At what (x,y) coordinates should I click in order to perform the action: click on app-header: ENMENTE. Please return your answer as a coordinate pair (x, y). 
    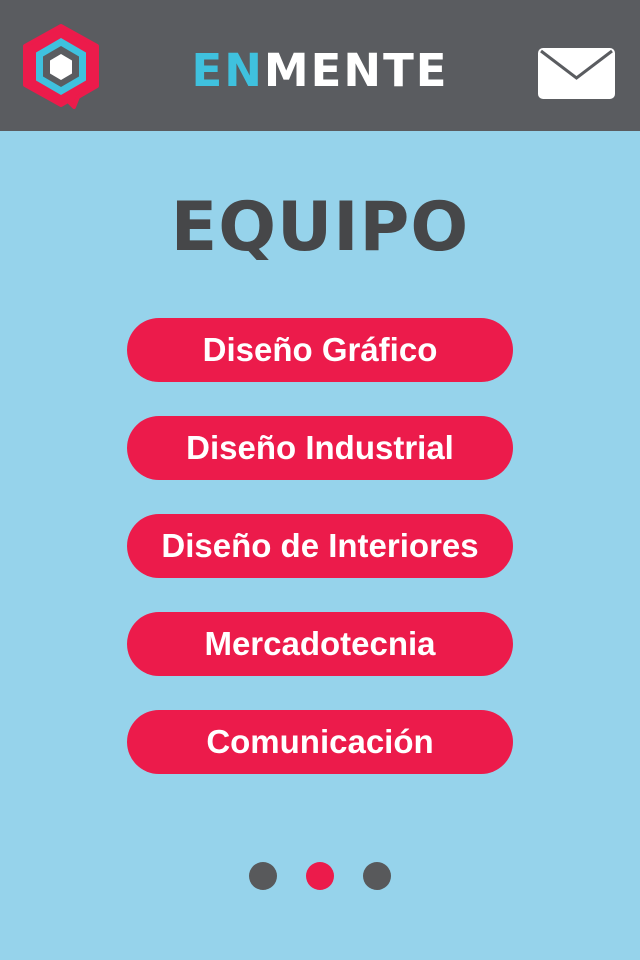
    Looking at the image, I should click on (320, 65).